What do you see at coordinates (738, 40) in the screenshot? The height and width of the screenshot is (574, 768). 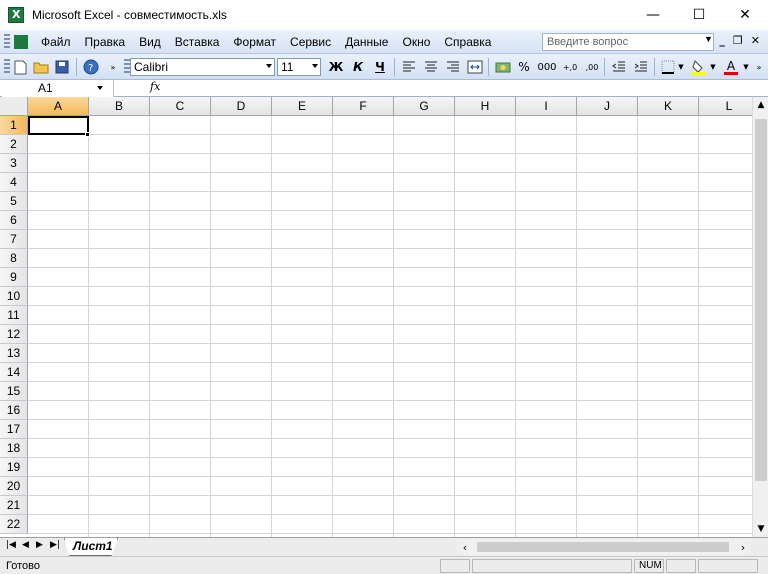 I see `doc-restore-button: ❐` at bounding box center [738, 40].